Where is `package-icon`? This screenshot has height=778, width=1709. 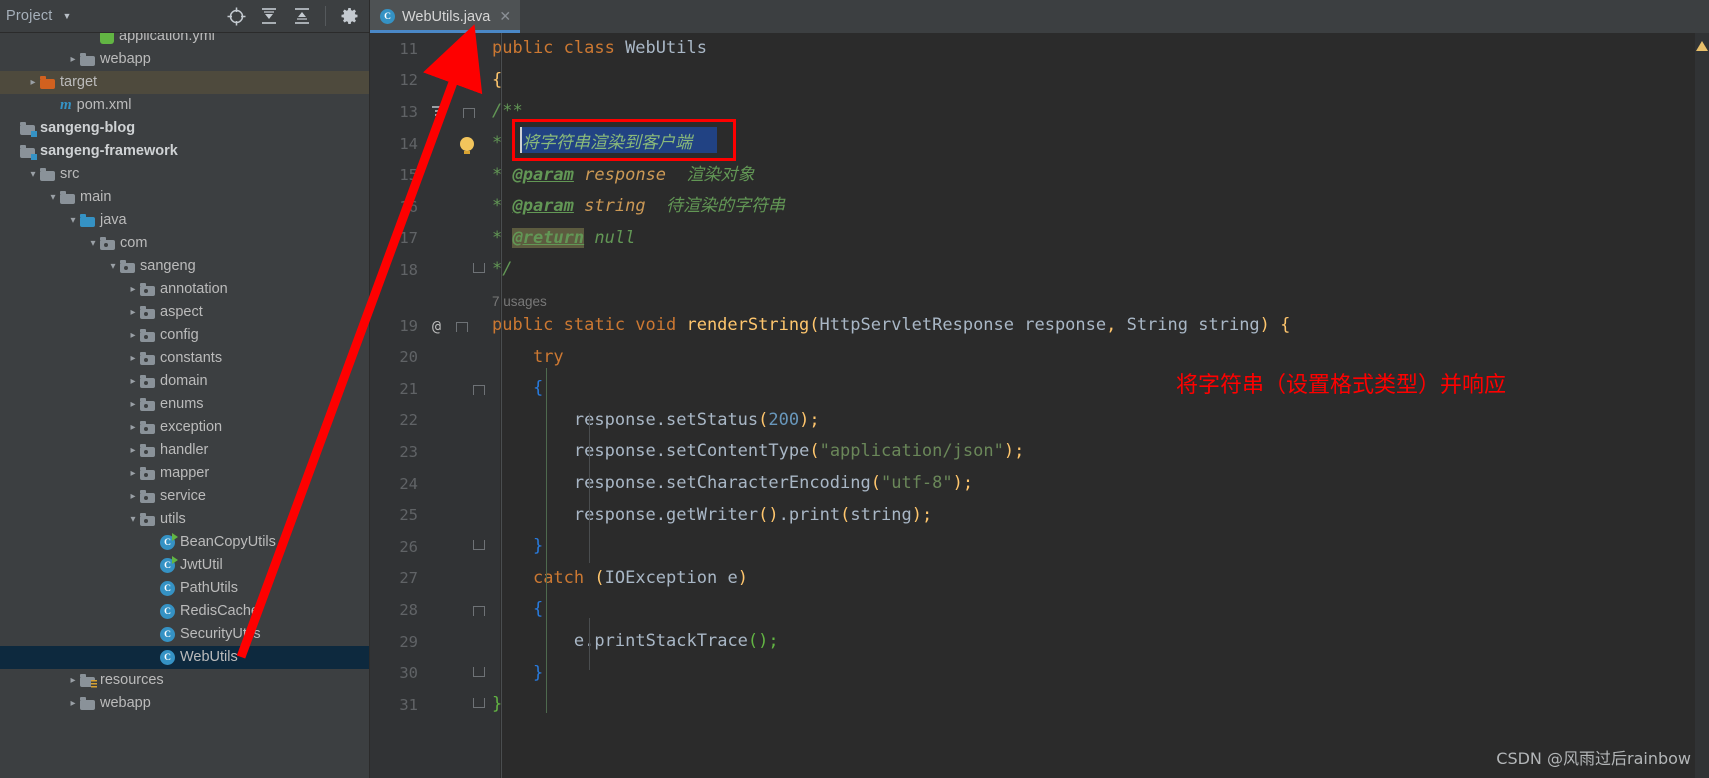 package-icon is located at coordinates (147, 381).